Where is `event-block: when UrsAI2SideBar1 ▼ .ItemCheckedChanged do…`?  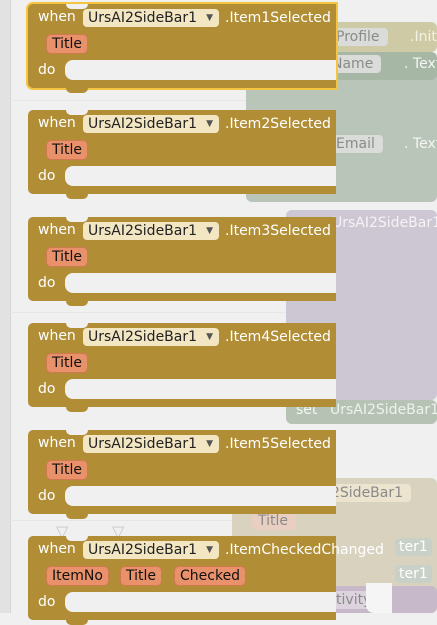 event-block: when UrsAI2SideBar1 ▼ .ItemCheckedChanged do… is located at coordinates (206, 580).